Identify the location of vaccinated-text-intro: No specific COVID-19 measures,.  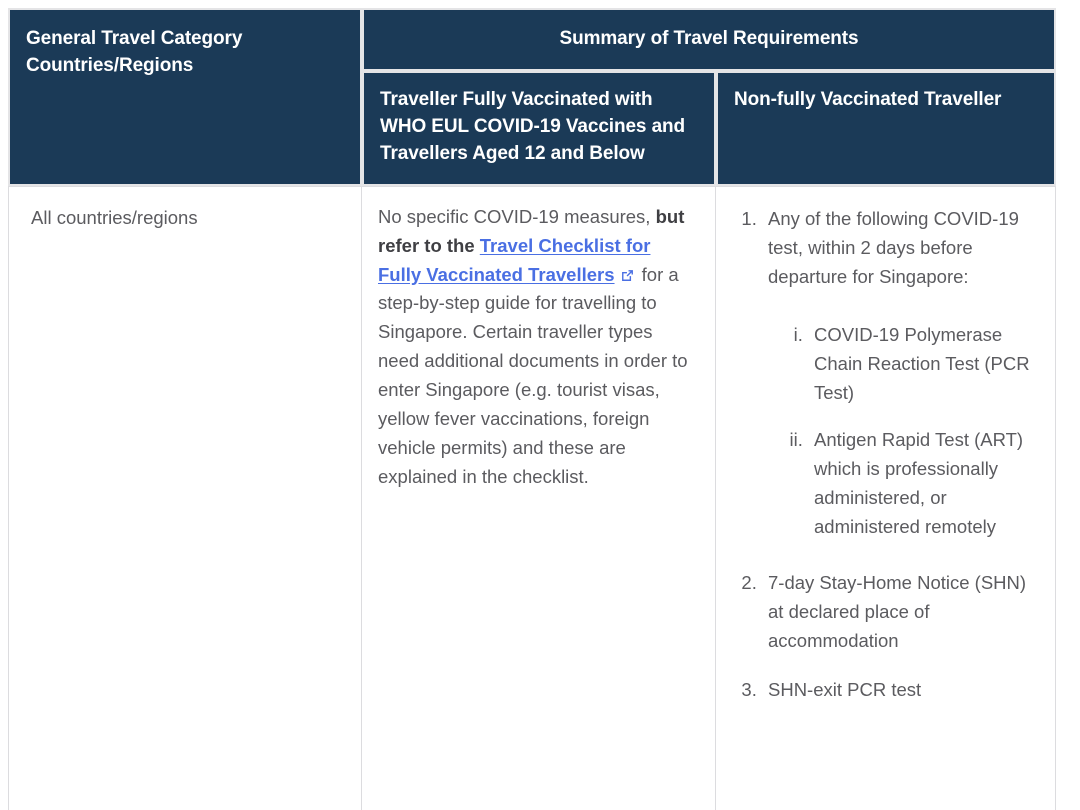
(517, 216).